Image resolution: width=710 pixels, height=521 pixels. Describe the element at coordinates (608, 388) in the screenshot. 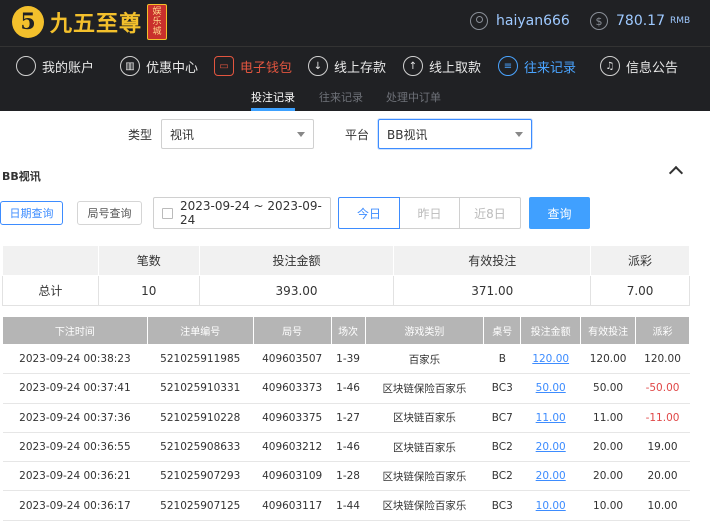

I see `valid-bet-cell: 50.00` at that location.